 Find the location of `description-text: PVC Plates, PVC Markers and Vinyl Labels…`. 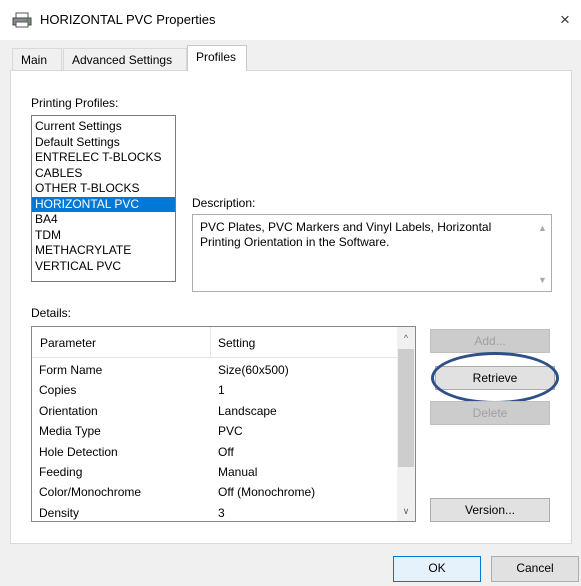

description-text: PVC Plates, PVC Markers and Vinyl Labels… is located at coordinates (346, 234).